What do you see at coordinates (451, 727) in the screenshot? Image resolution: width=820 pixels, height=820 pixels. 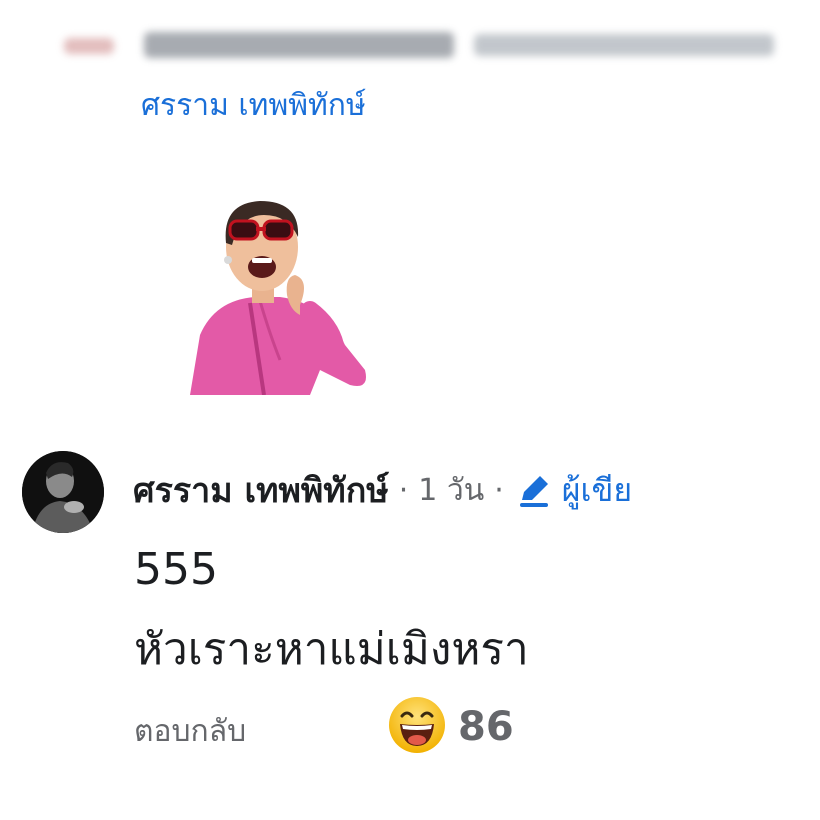 I see `reaction-summary: 86` at bounding box center [451, 727].